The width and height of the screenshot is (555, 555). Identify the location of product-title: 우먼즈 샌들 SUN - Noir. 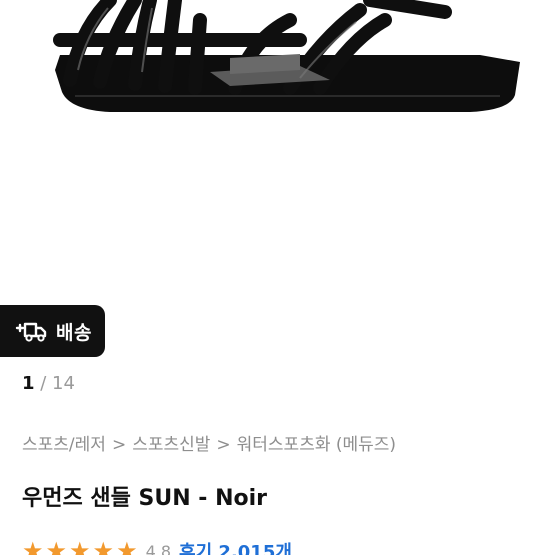
(145, 498).